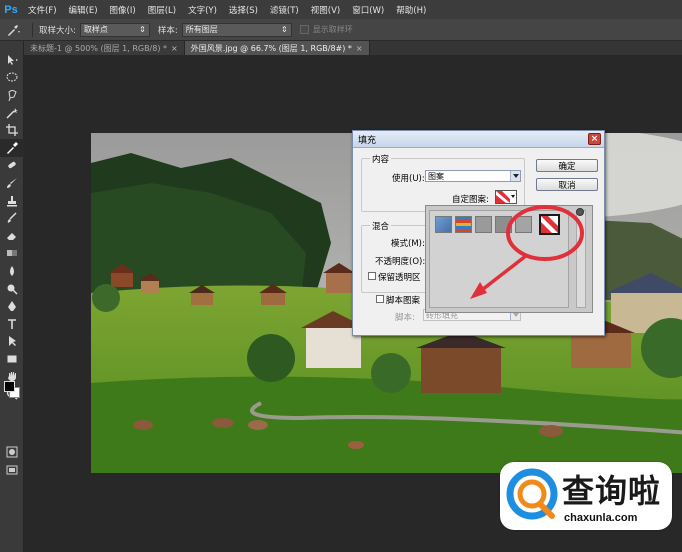  I want to click on custom-pattern-picker, so click(506, 197).